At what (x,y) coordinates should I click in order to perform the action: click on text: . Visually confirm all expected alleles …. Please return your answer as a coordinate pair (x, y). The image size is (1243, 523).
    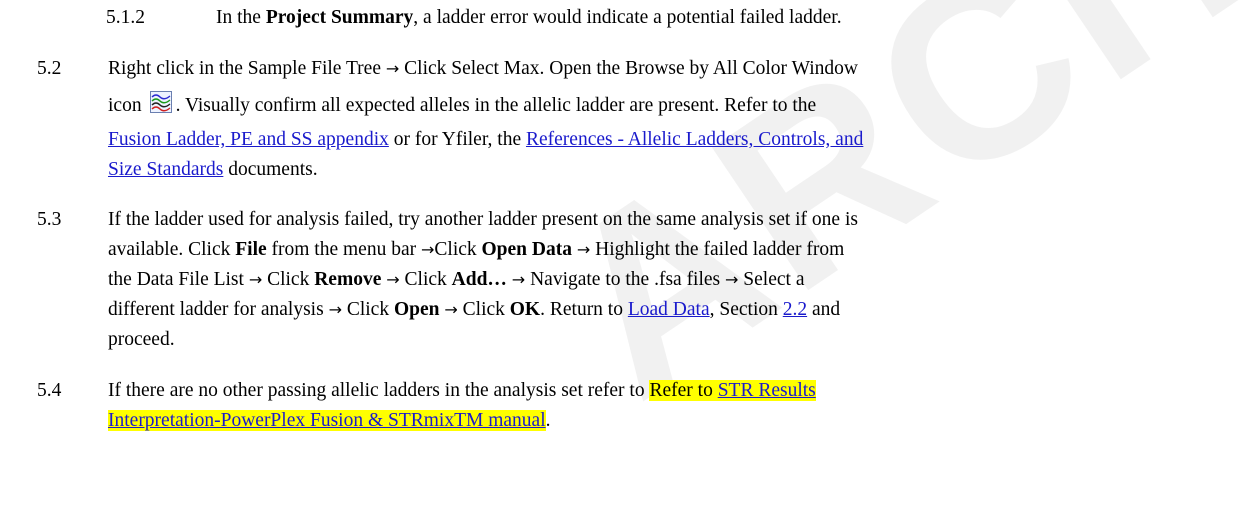
    Looking at the image, I should click on (496, 105).